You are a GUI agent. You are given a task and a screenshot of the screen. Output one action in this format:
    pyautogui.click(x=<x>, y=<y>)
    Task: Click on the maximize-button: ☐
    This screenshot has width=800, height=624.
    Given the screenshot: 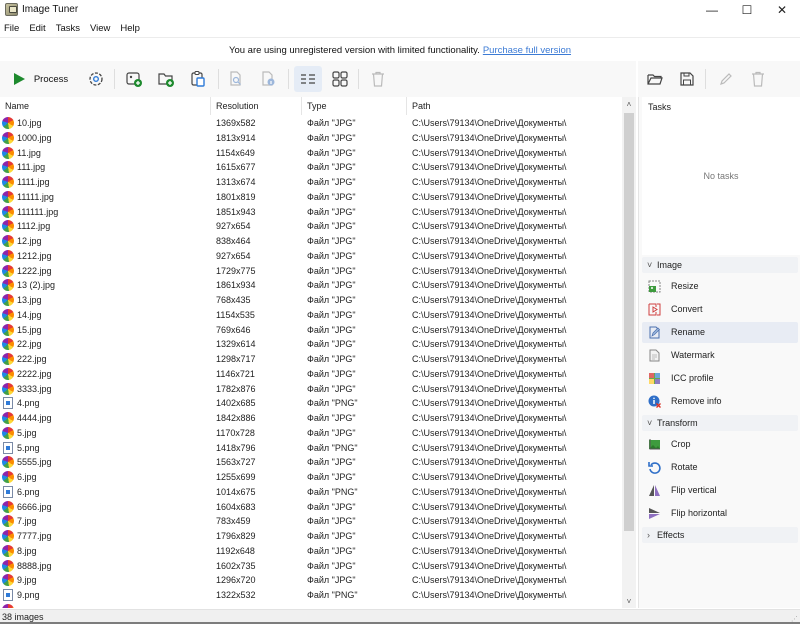 What is the action you would take?
    pyautogui.click(x=747, y=10)
    